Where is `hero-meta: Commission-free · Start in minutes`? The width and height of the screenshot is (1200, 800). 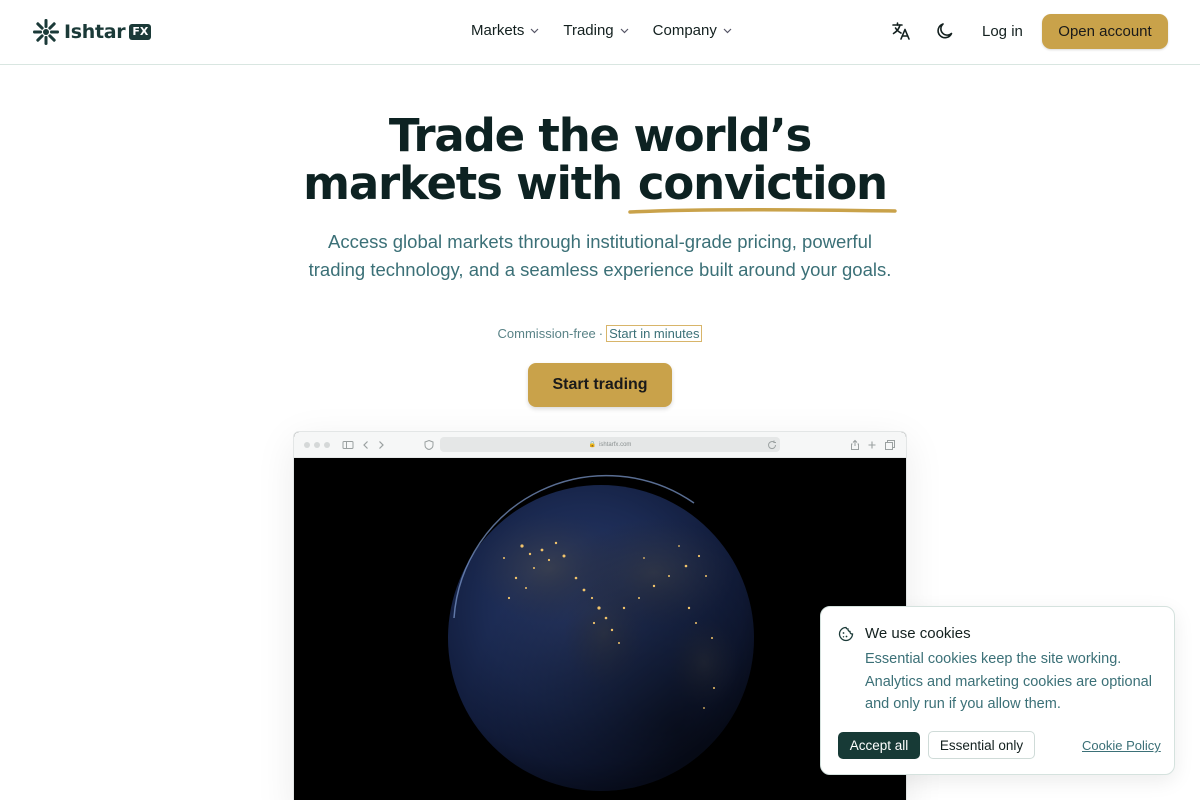 hero-meta: Commission-free · Start in minutes is located at coordinates (600, 333).